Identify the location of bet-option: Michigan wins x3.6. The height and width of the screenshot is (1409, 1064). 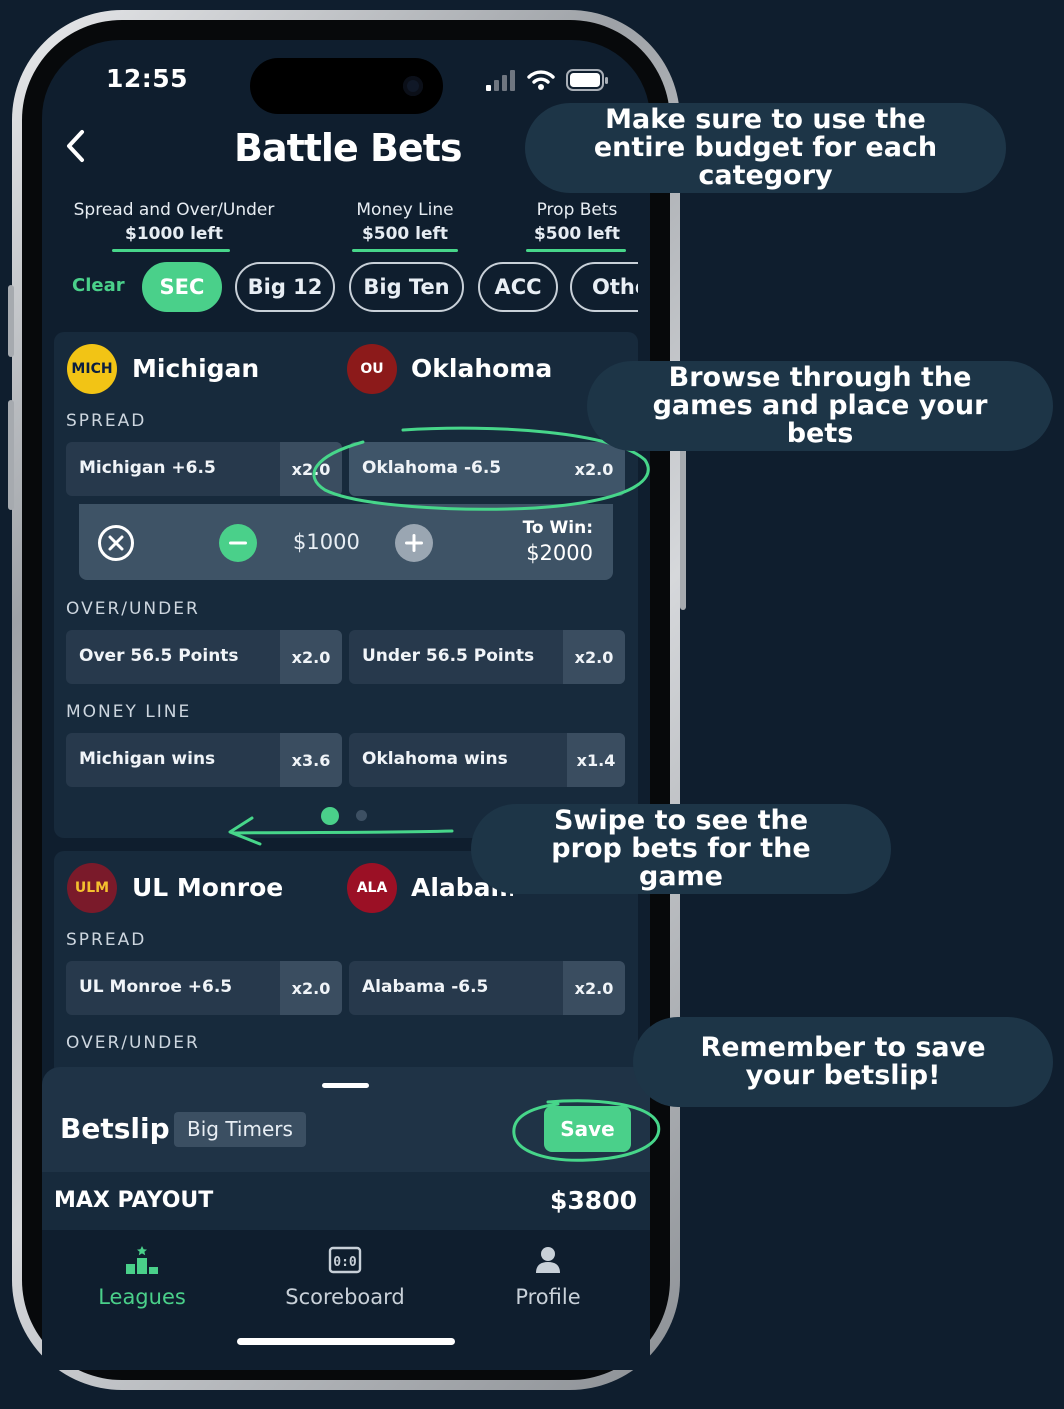
(204, 760).